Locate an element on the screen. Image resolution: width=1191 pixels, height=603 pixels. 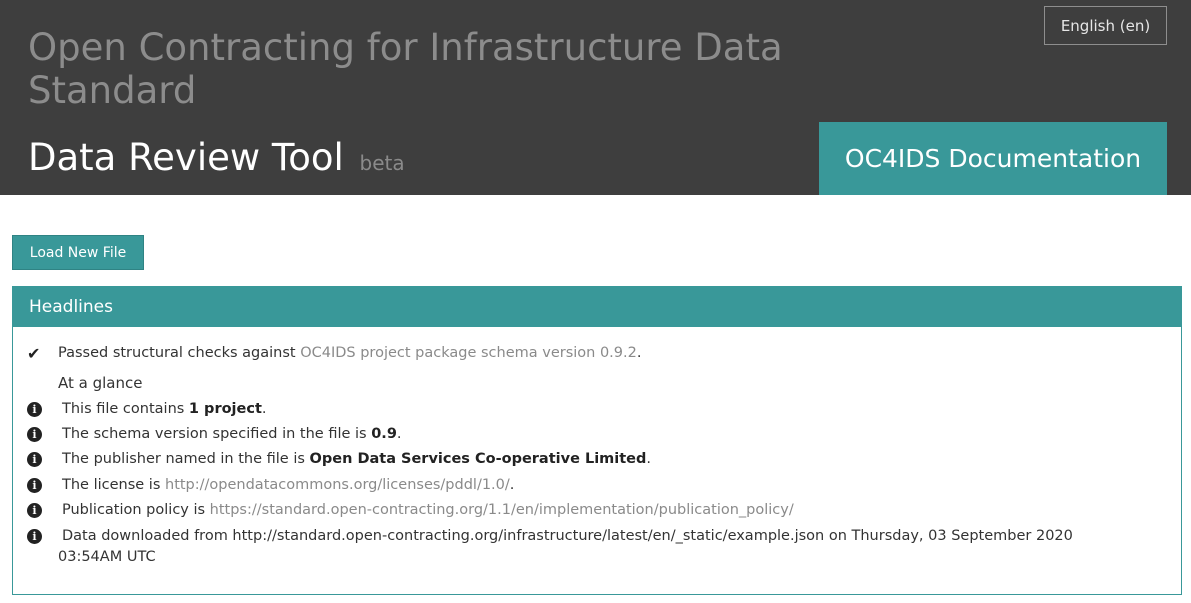
check-icon: ✔ is located at coordinates (34, 353).